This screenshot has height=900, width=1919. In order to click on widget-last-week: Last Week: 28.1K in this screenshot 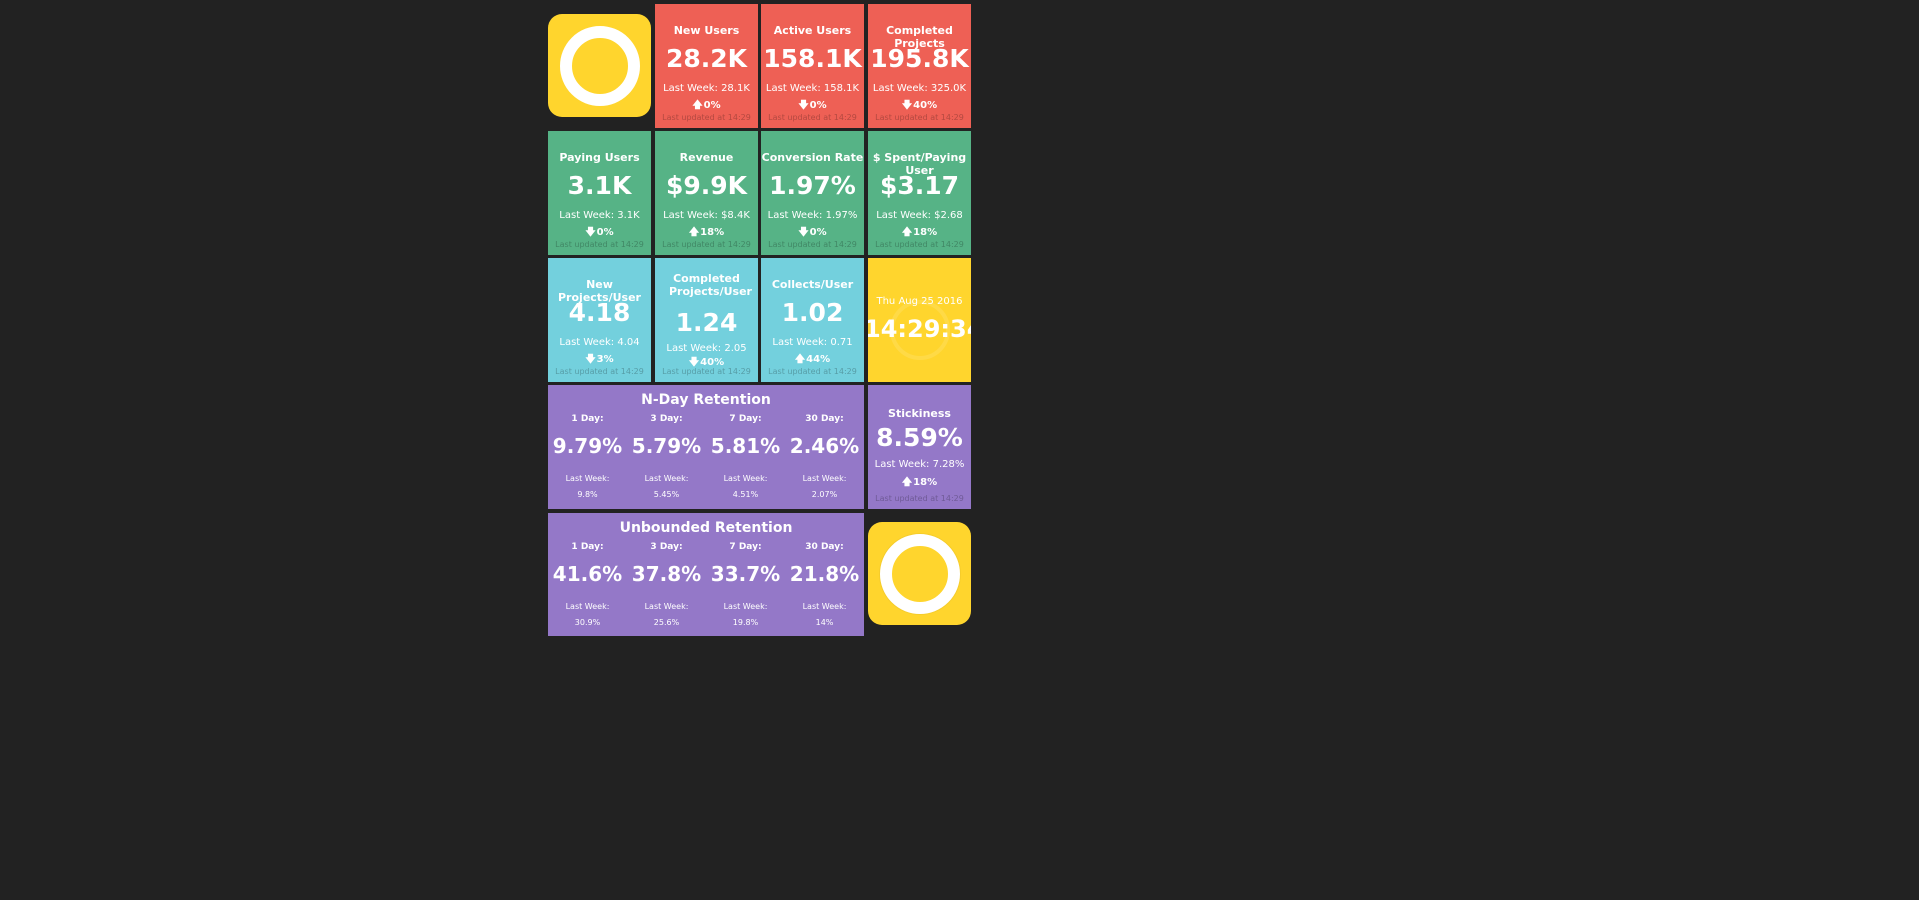, I will do `click(706, 88)`.